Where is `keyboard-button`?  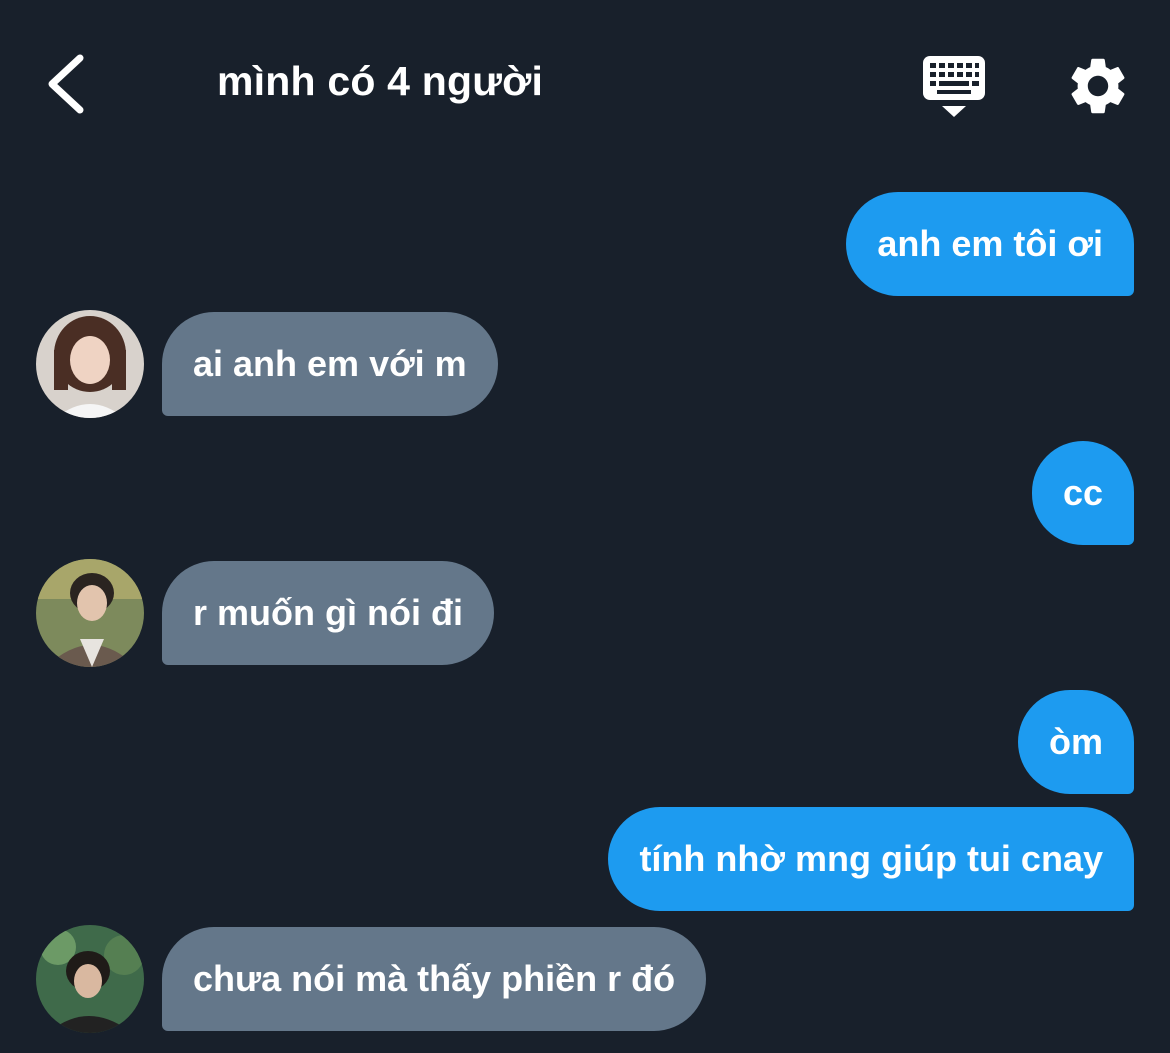 keyboard-button is located at coordinates (954, 86).